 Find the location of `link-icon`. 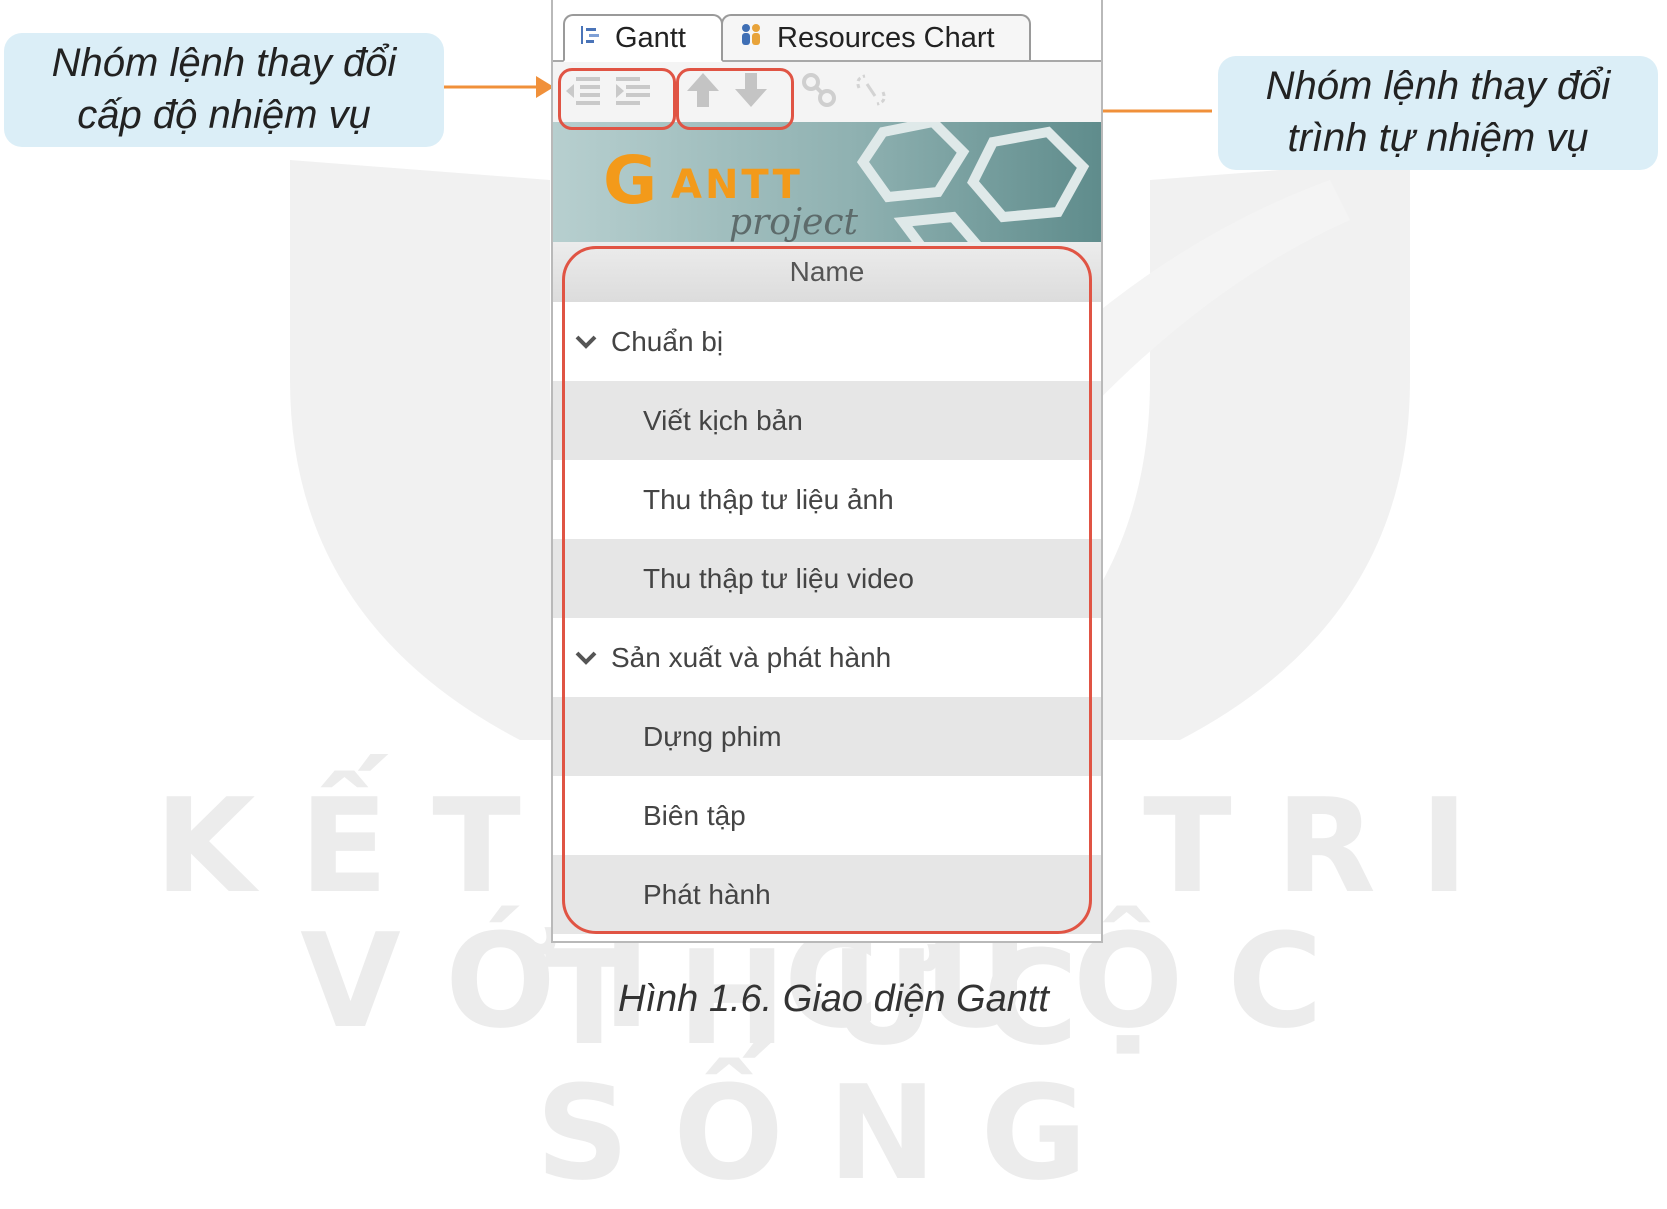

link-icon is located at coordinates (819, 90).